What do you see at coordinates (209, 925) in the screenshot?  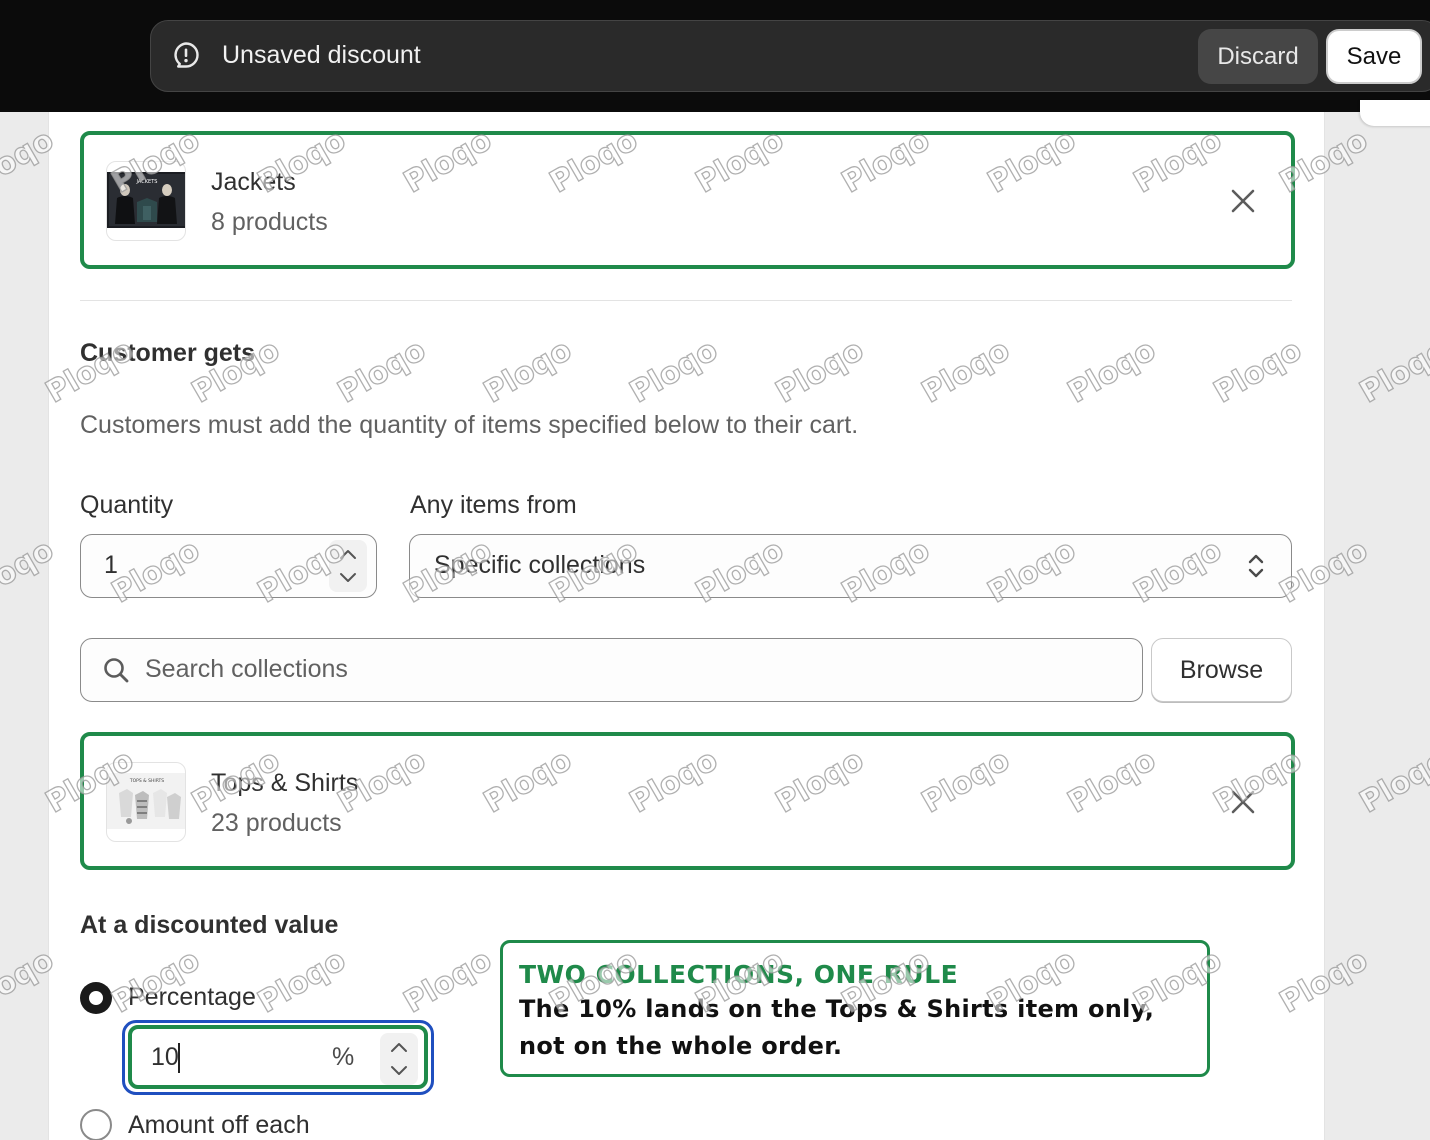 I see `section-heading-discounted-value: At a discounted value` at bounding box center [209, 925].